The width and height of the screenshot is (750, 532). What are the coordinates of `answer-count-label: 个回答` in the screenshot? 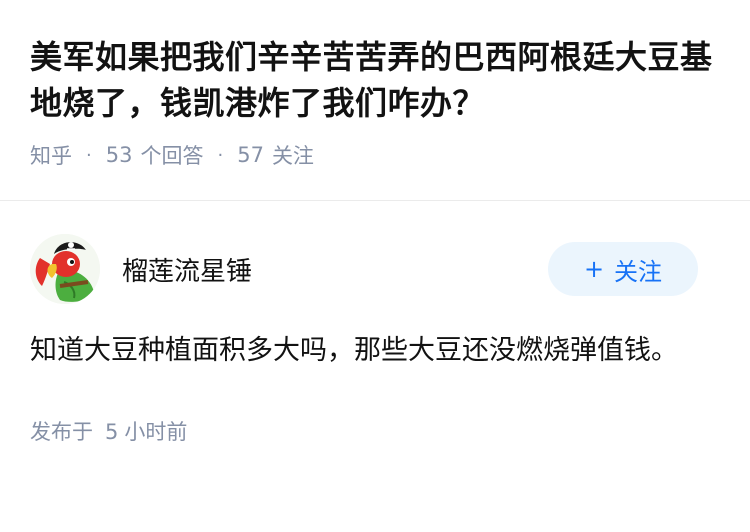 It's located at (172, 156).